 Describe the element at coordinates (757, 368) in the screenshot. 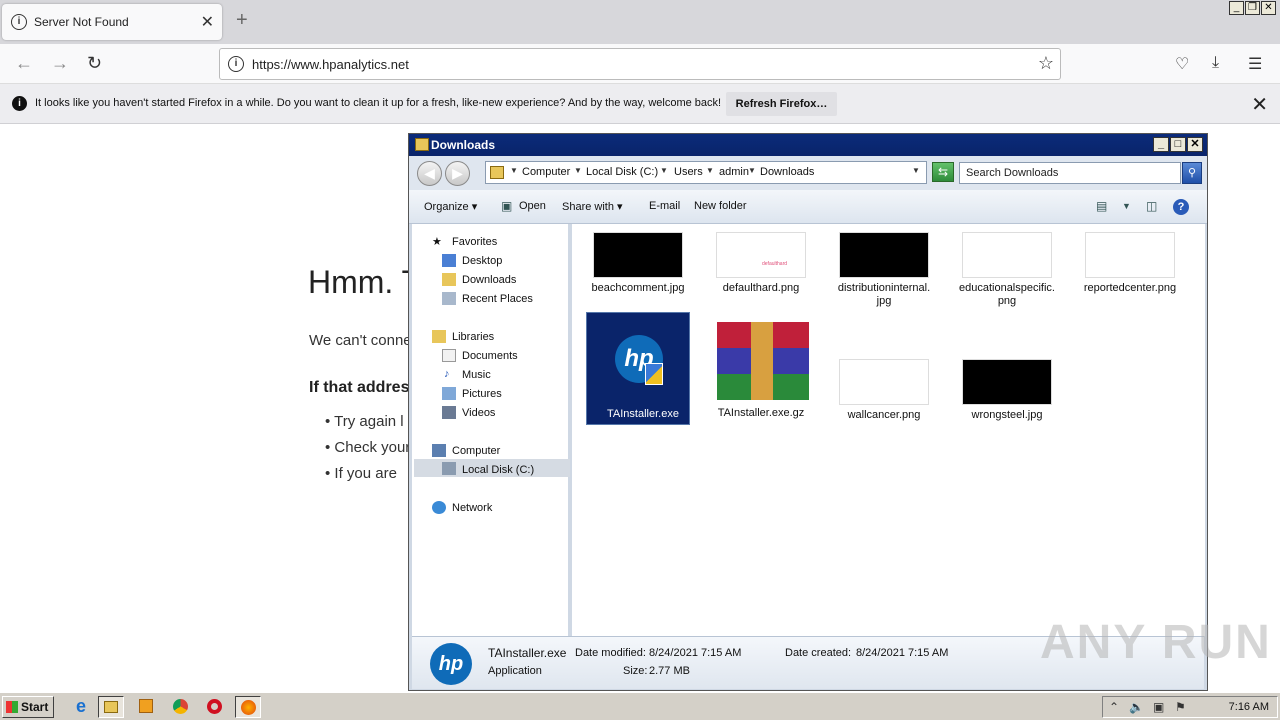

I see `file-item: TAInstaller.exe.gz` at that location.